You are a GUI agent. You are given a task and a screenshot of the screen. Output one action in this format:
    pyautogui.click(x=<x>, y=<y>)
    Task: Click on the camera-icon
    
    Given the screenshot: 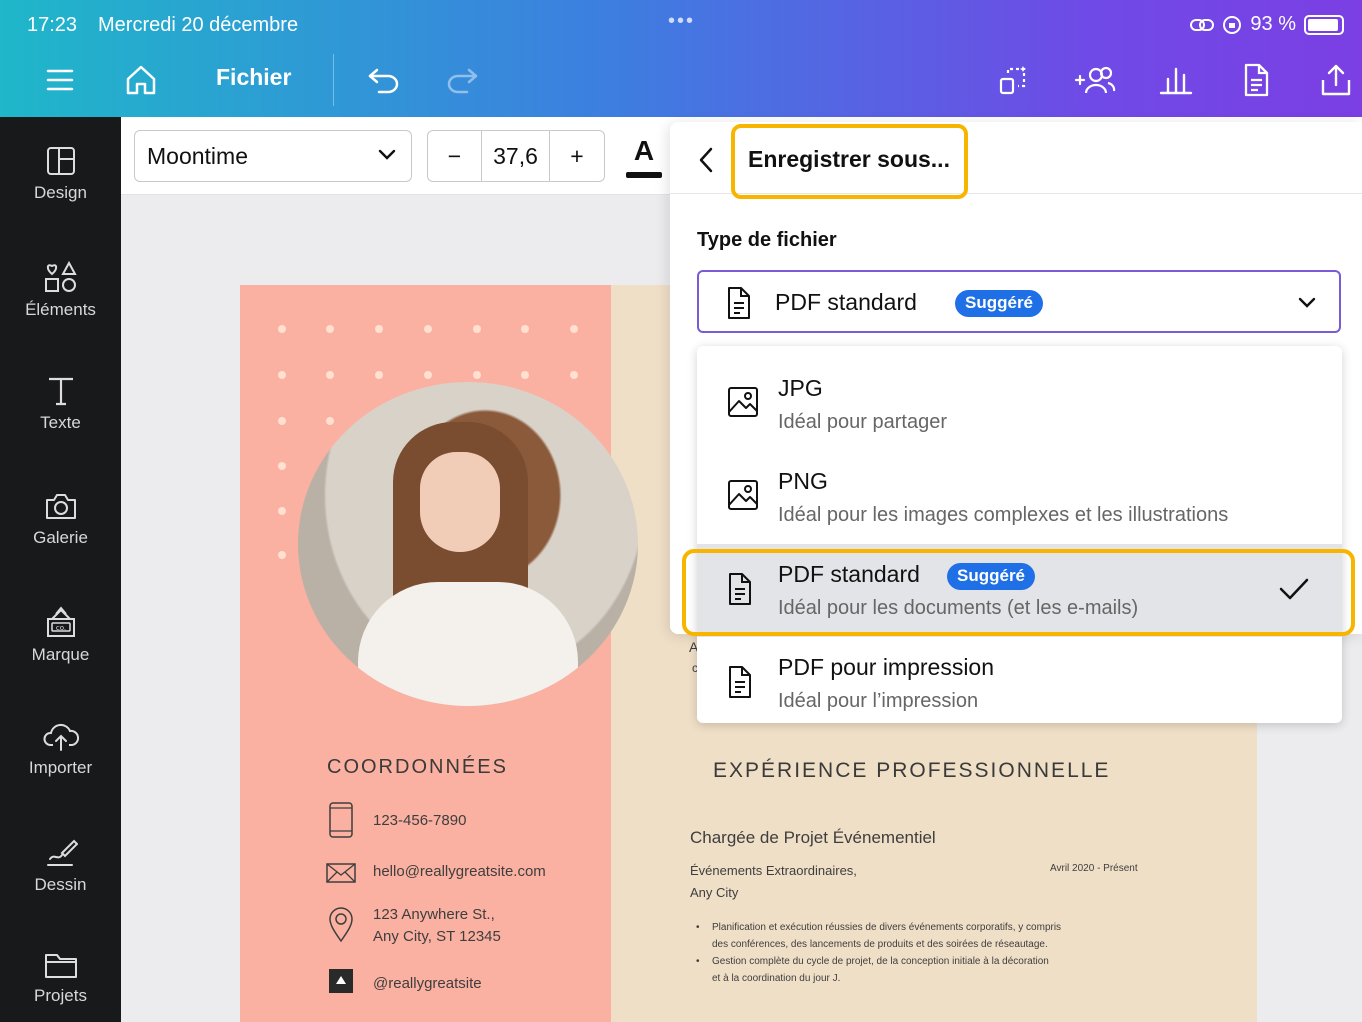 What is the action you would take?
    pyautogui.click(x=60, y=506)
    